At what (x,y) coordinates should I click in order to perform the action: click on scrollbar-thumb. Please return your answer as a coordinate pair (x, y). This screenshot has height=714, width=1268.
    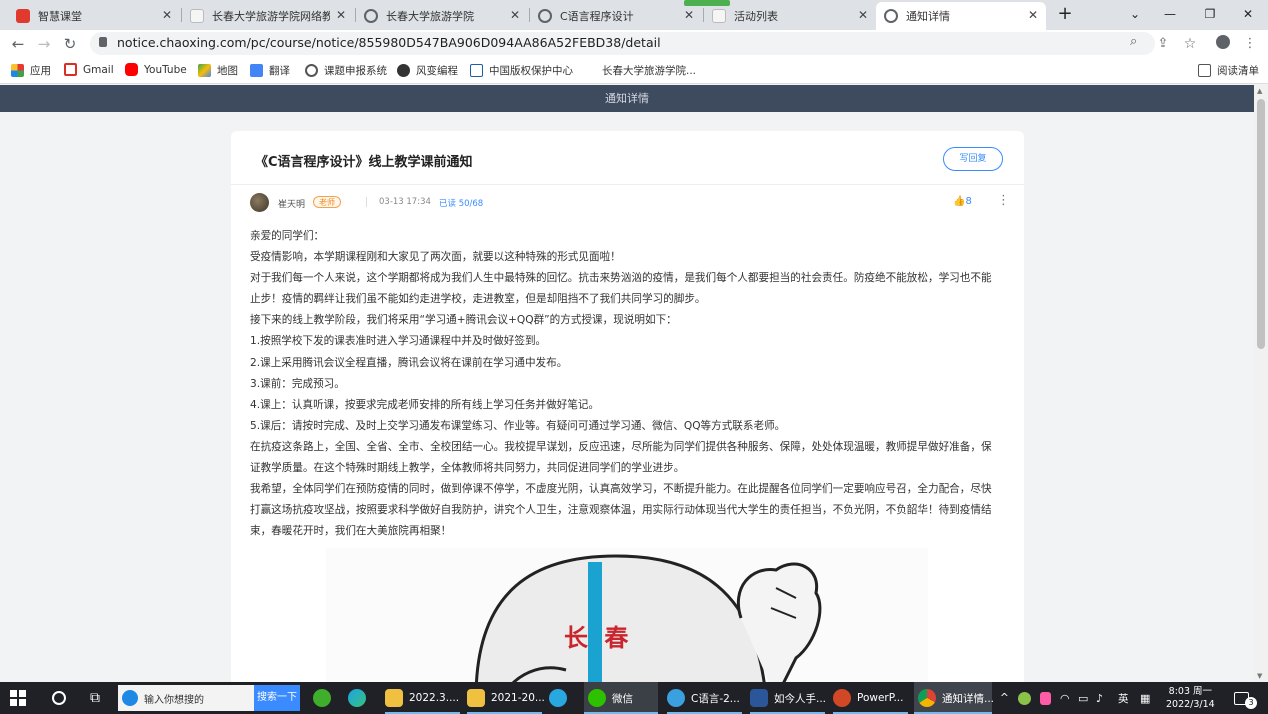
    Looking at the image, I should click on (1261, 224).